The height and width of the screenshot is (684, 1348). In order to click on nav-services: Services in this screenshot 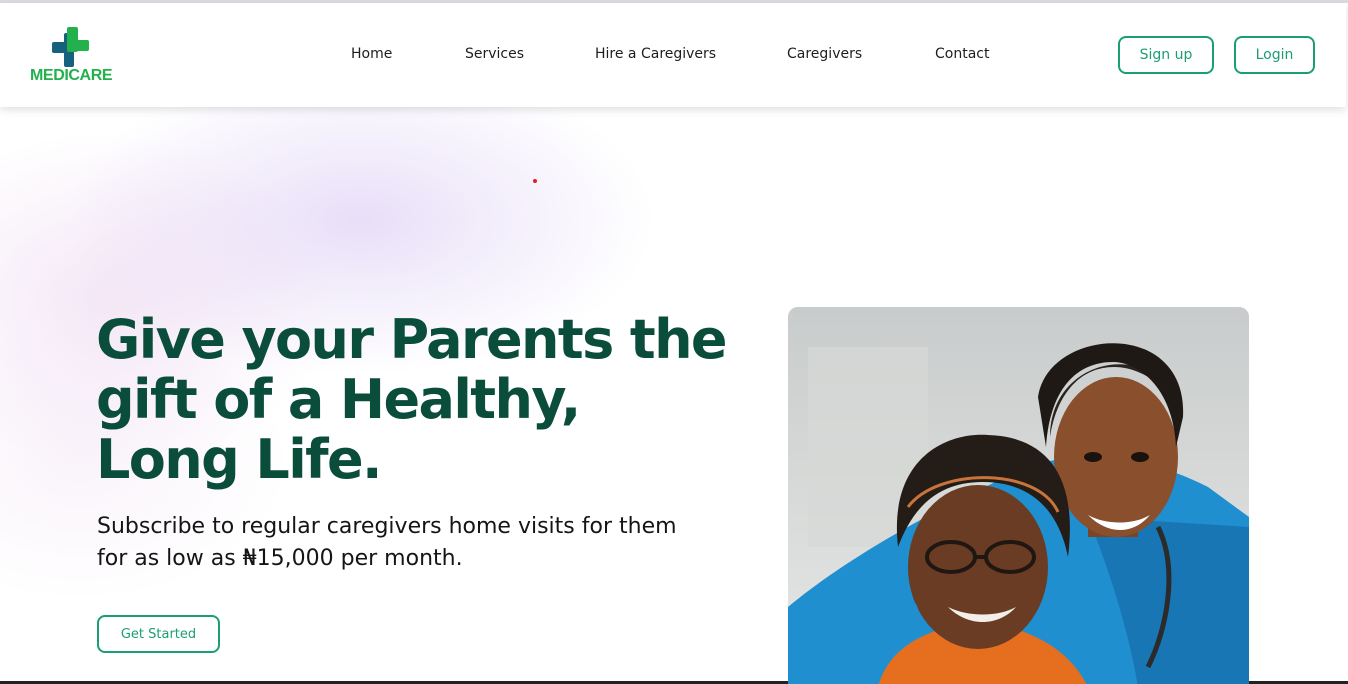, I will do `click(494, 54)`.